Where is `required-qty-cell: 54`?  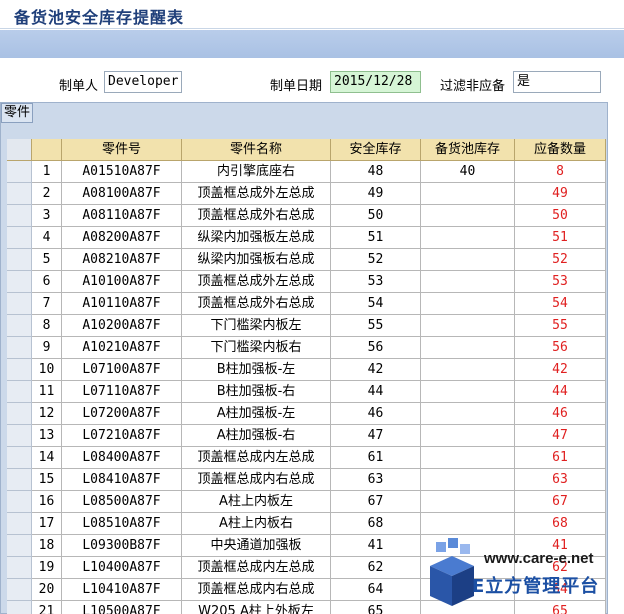 required-qty-cell: 54 is located at coordinates (560, 304).